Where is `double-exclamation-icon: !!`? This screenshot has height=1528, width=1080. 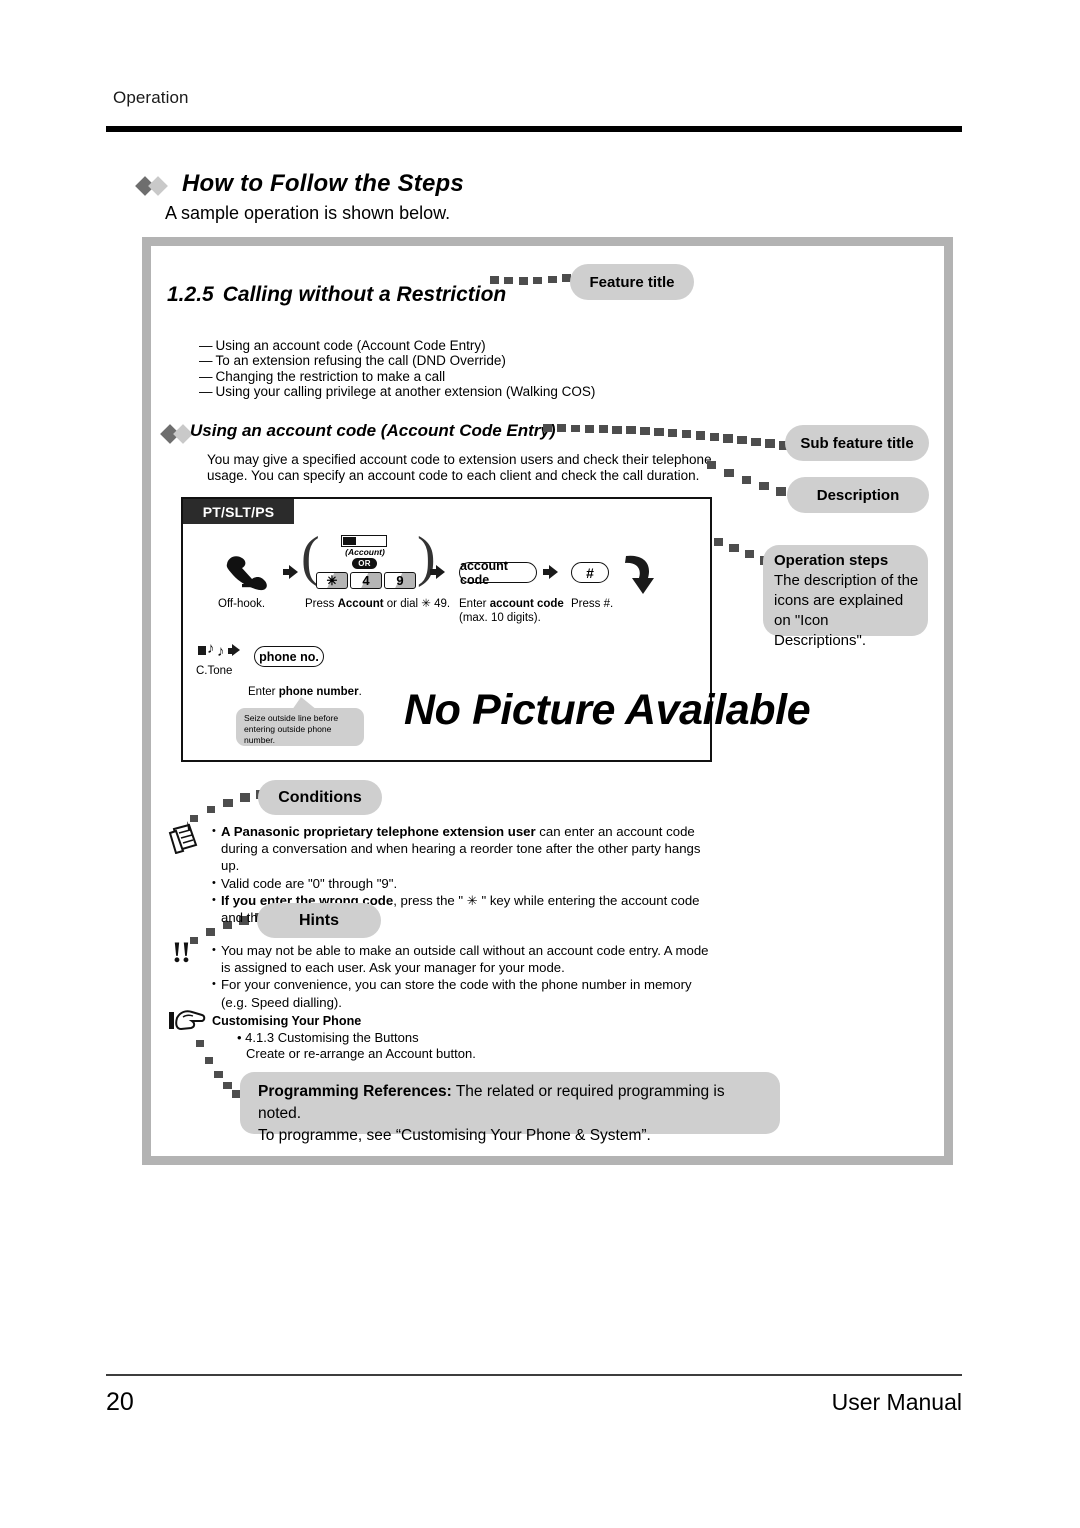
double-exclamation-icon: !! is located at coordinates (181, 952).